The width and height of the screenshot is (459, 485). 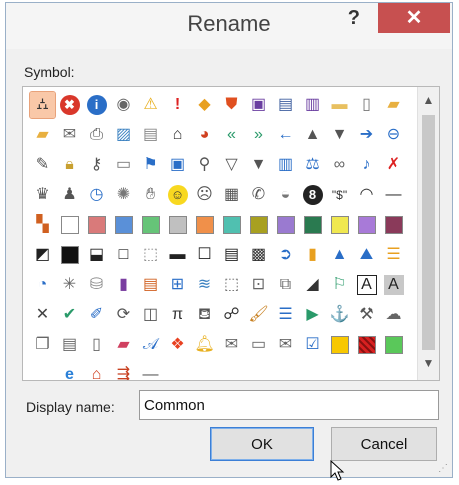 What do you see at coordinates (204, 285) in the screenshot?
I see `symbol-cell: ≋` at bounding box center [204, 285].